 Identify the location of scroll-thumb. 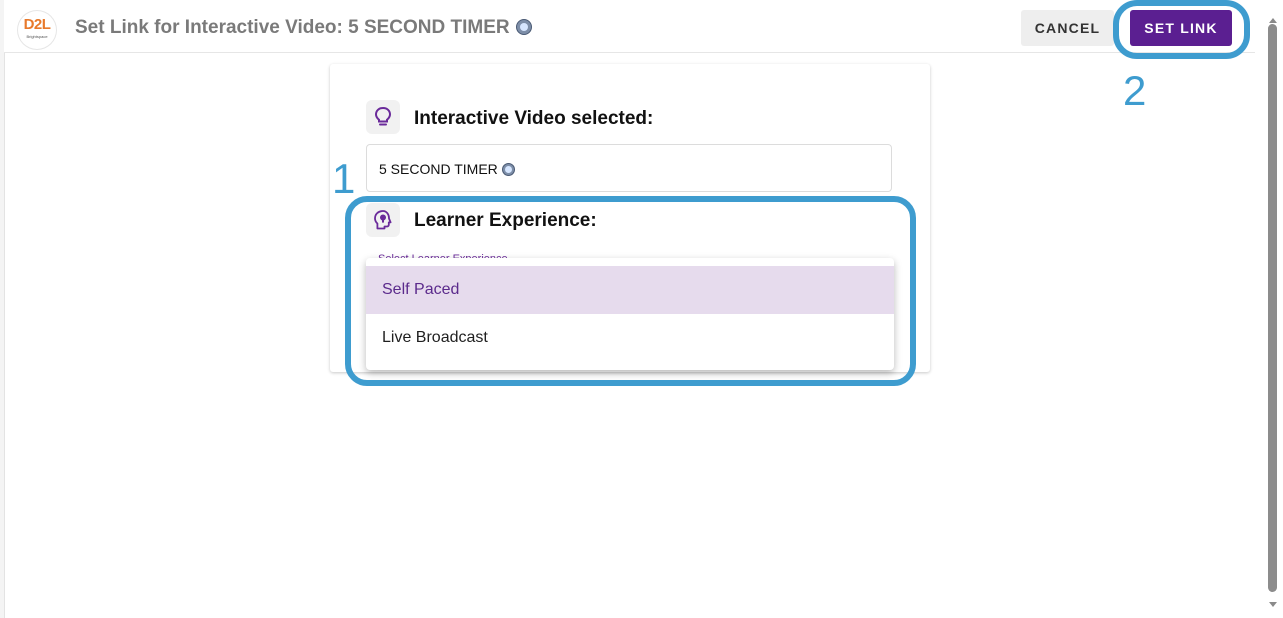
(1272, 308).